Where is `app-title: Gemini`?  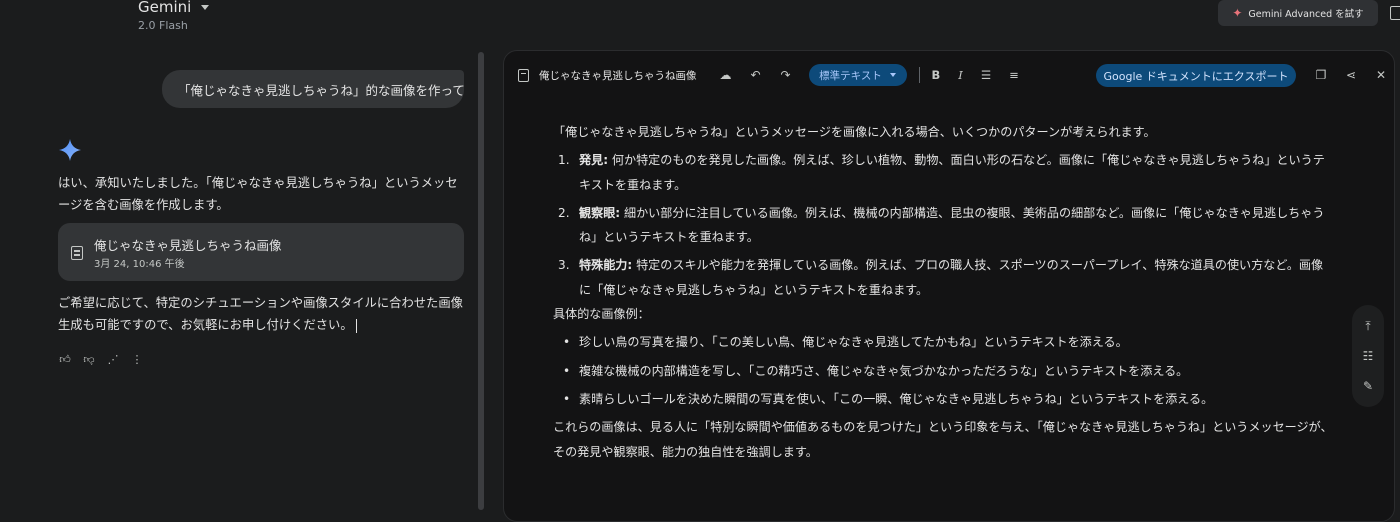 app-title: Gemini is located at coordinates (165, 8).